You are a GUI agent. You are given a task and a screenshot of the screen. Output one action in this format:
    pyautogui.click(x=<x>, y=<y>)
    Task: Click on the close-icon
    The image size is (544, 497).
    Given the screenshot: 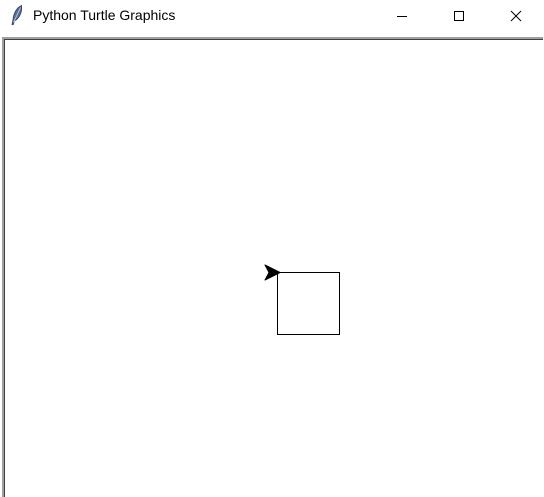 What is the action you would take?
    pyautogui.click(x=515, y=15)
    